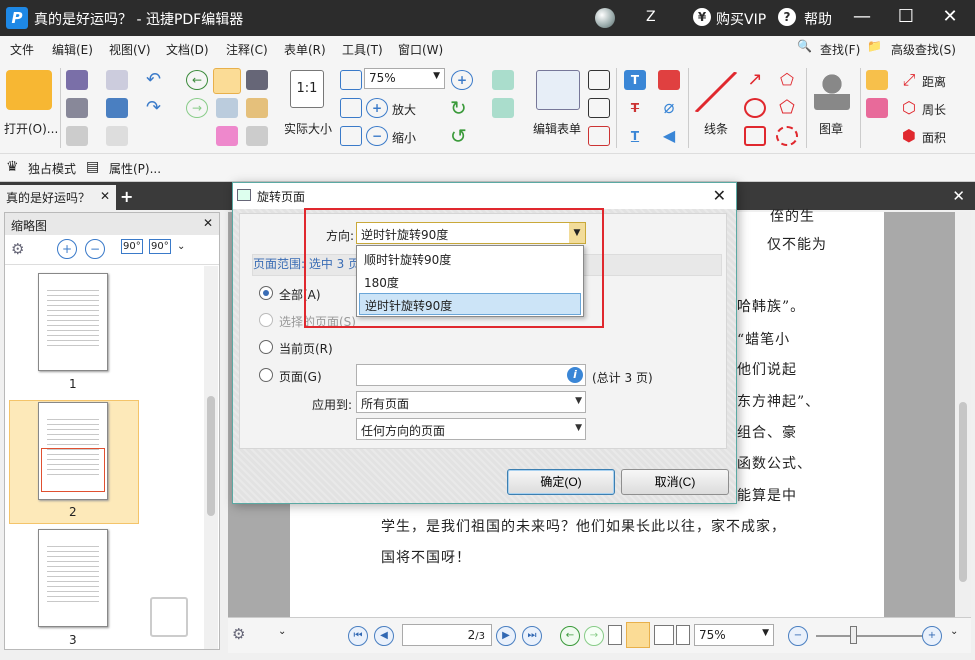  What do you see at coordinates (950, 17) in the screenshot?
I see `close-icon: ✕` at bounding box center [950, 17].